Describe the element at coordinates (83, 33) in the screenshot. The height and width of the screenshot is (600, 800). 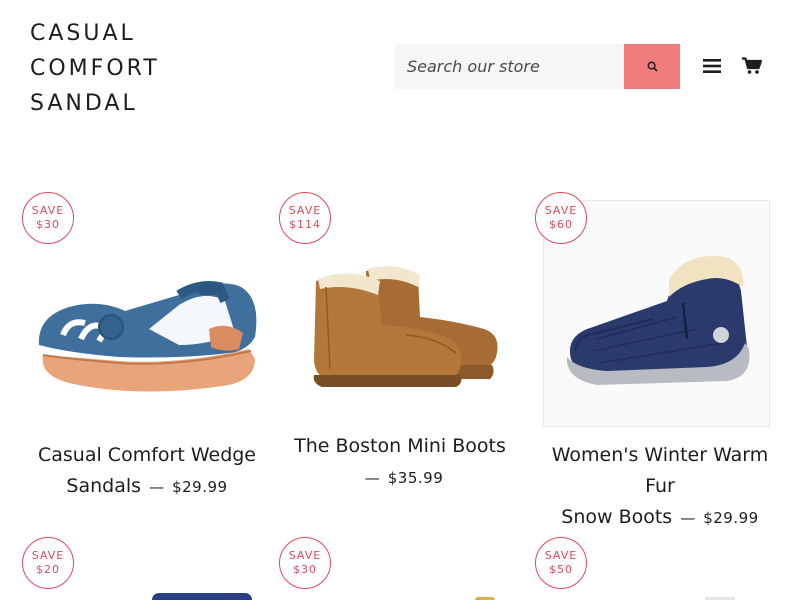
I see `brand-line-1: CASUAL` at that location.